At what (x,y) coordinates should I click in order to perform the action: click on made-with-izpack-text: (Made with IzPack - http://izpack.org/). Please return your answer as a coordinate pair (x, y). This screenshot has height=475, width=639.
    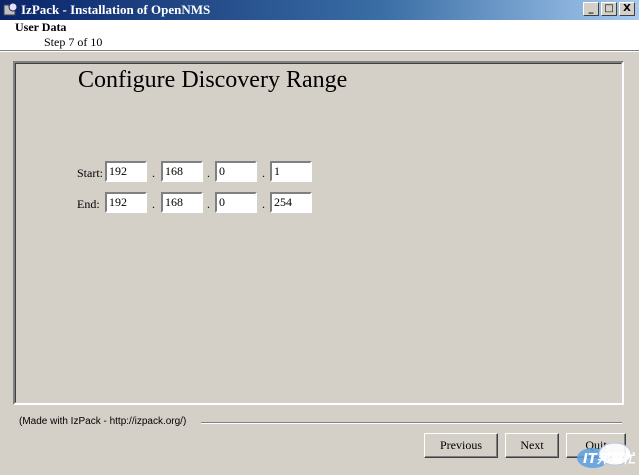
    Looking at the image, I should click on (103, 421).